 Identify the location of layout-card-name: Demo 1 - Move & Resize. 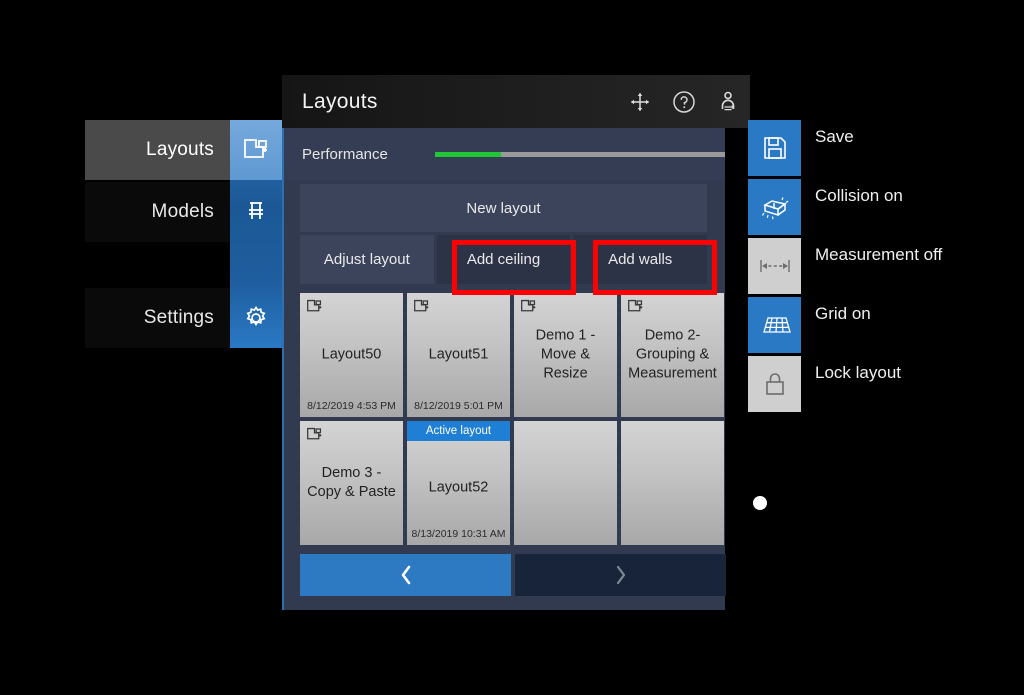
(565, 354).